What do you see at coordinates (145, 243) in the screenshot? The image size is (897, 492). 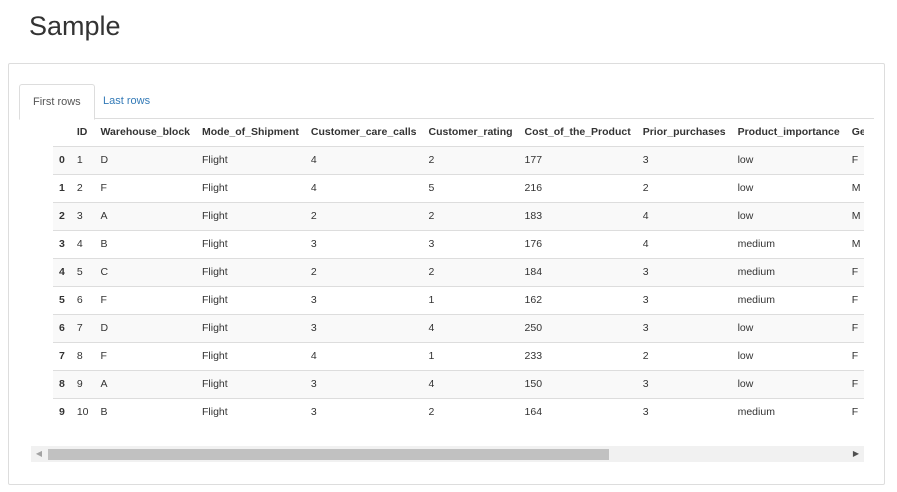 I see `table-cell: B` at bounding box center [145, 243].